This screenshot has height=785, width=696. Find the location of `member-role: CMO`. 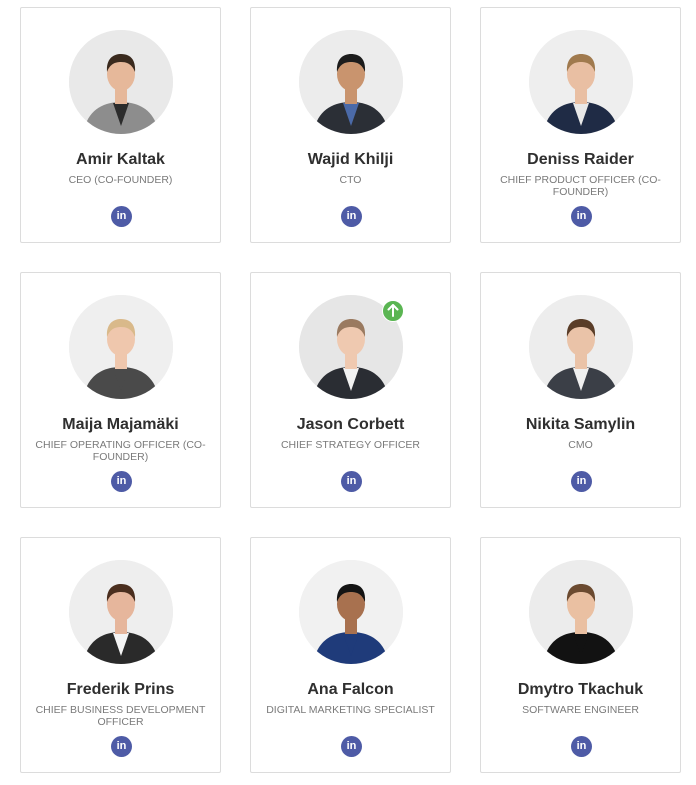

member-role: CMO is located at coordinates (580, 445).